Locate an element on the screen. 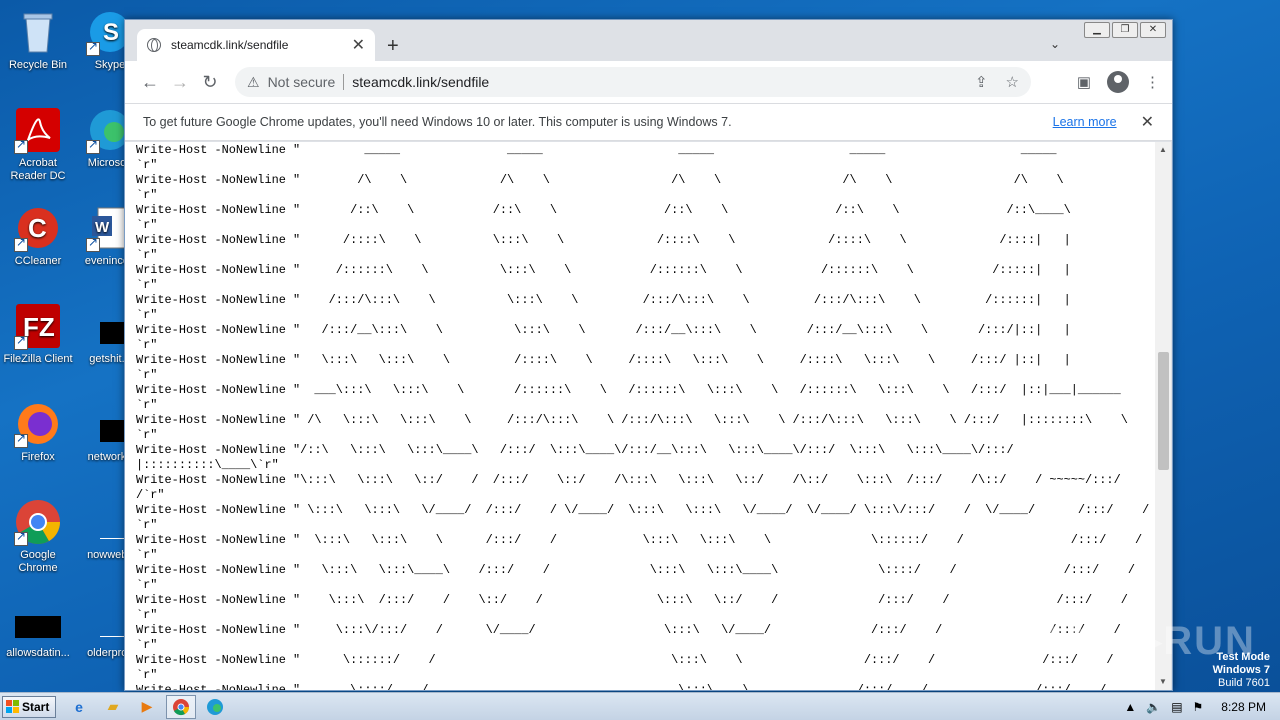  learn-more-link: Learn more is located at coordinates (1085, 122).